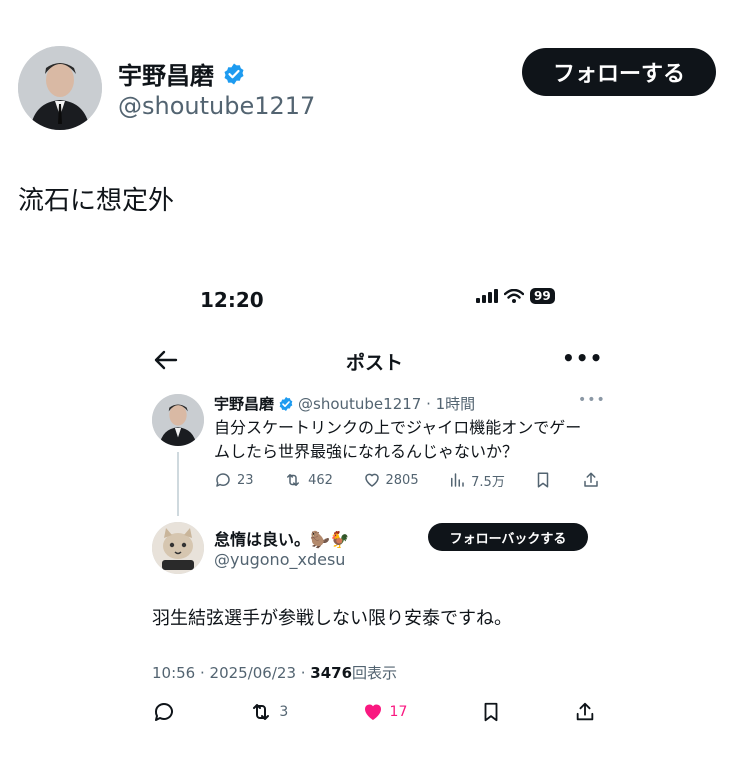  I want to click on thread-line, so click(178, 484).